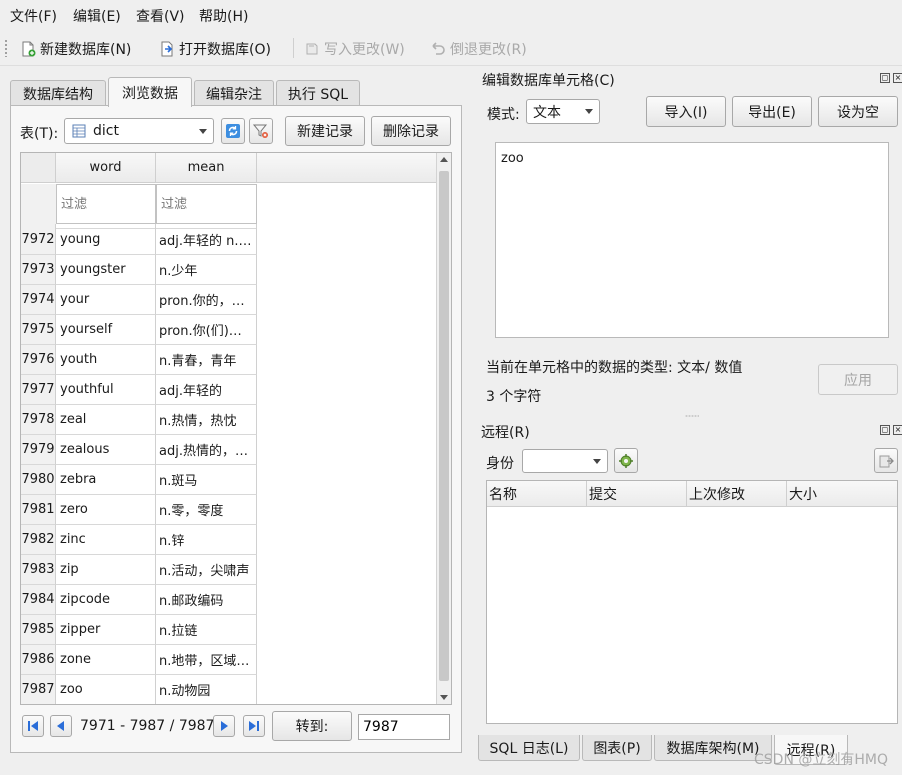 This screenshot has width=902, height=775. I want to click on tab-sql-log: SQL 日志(L), so click(529, 748).